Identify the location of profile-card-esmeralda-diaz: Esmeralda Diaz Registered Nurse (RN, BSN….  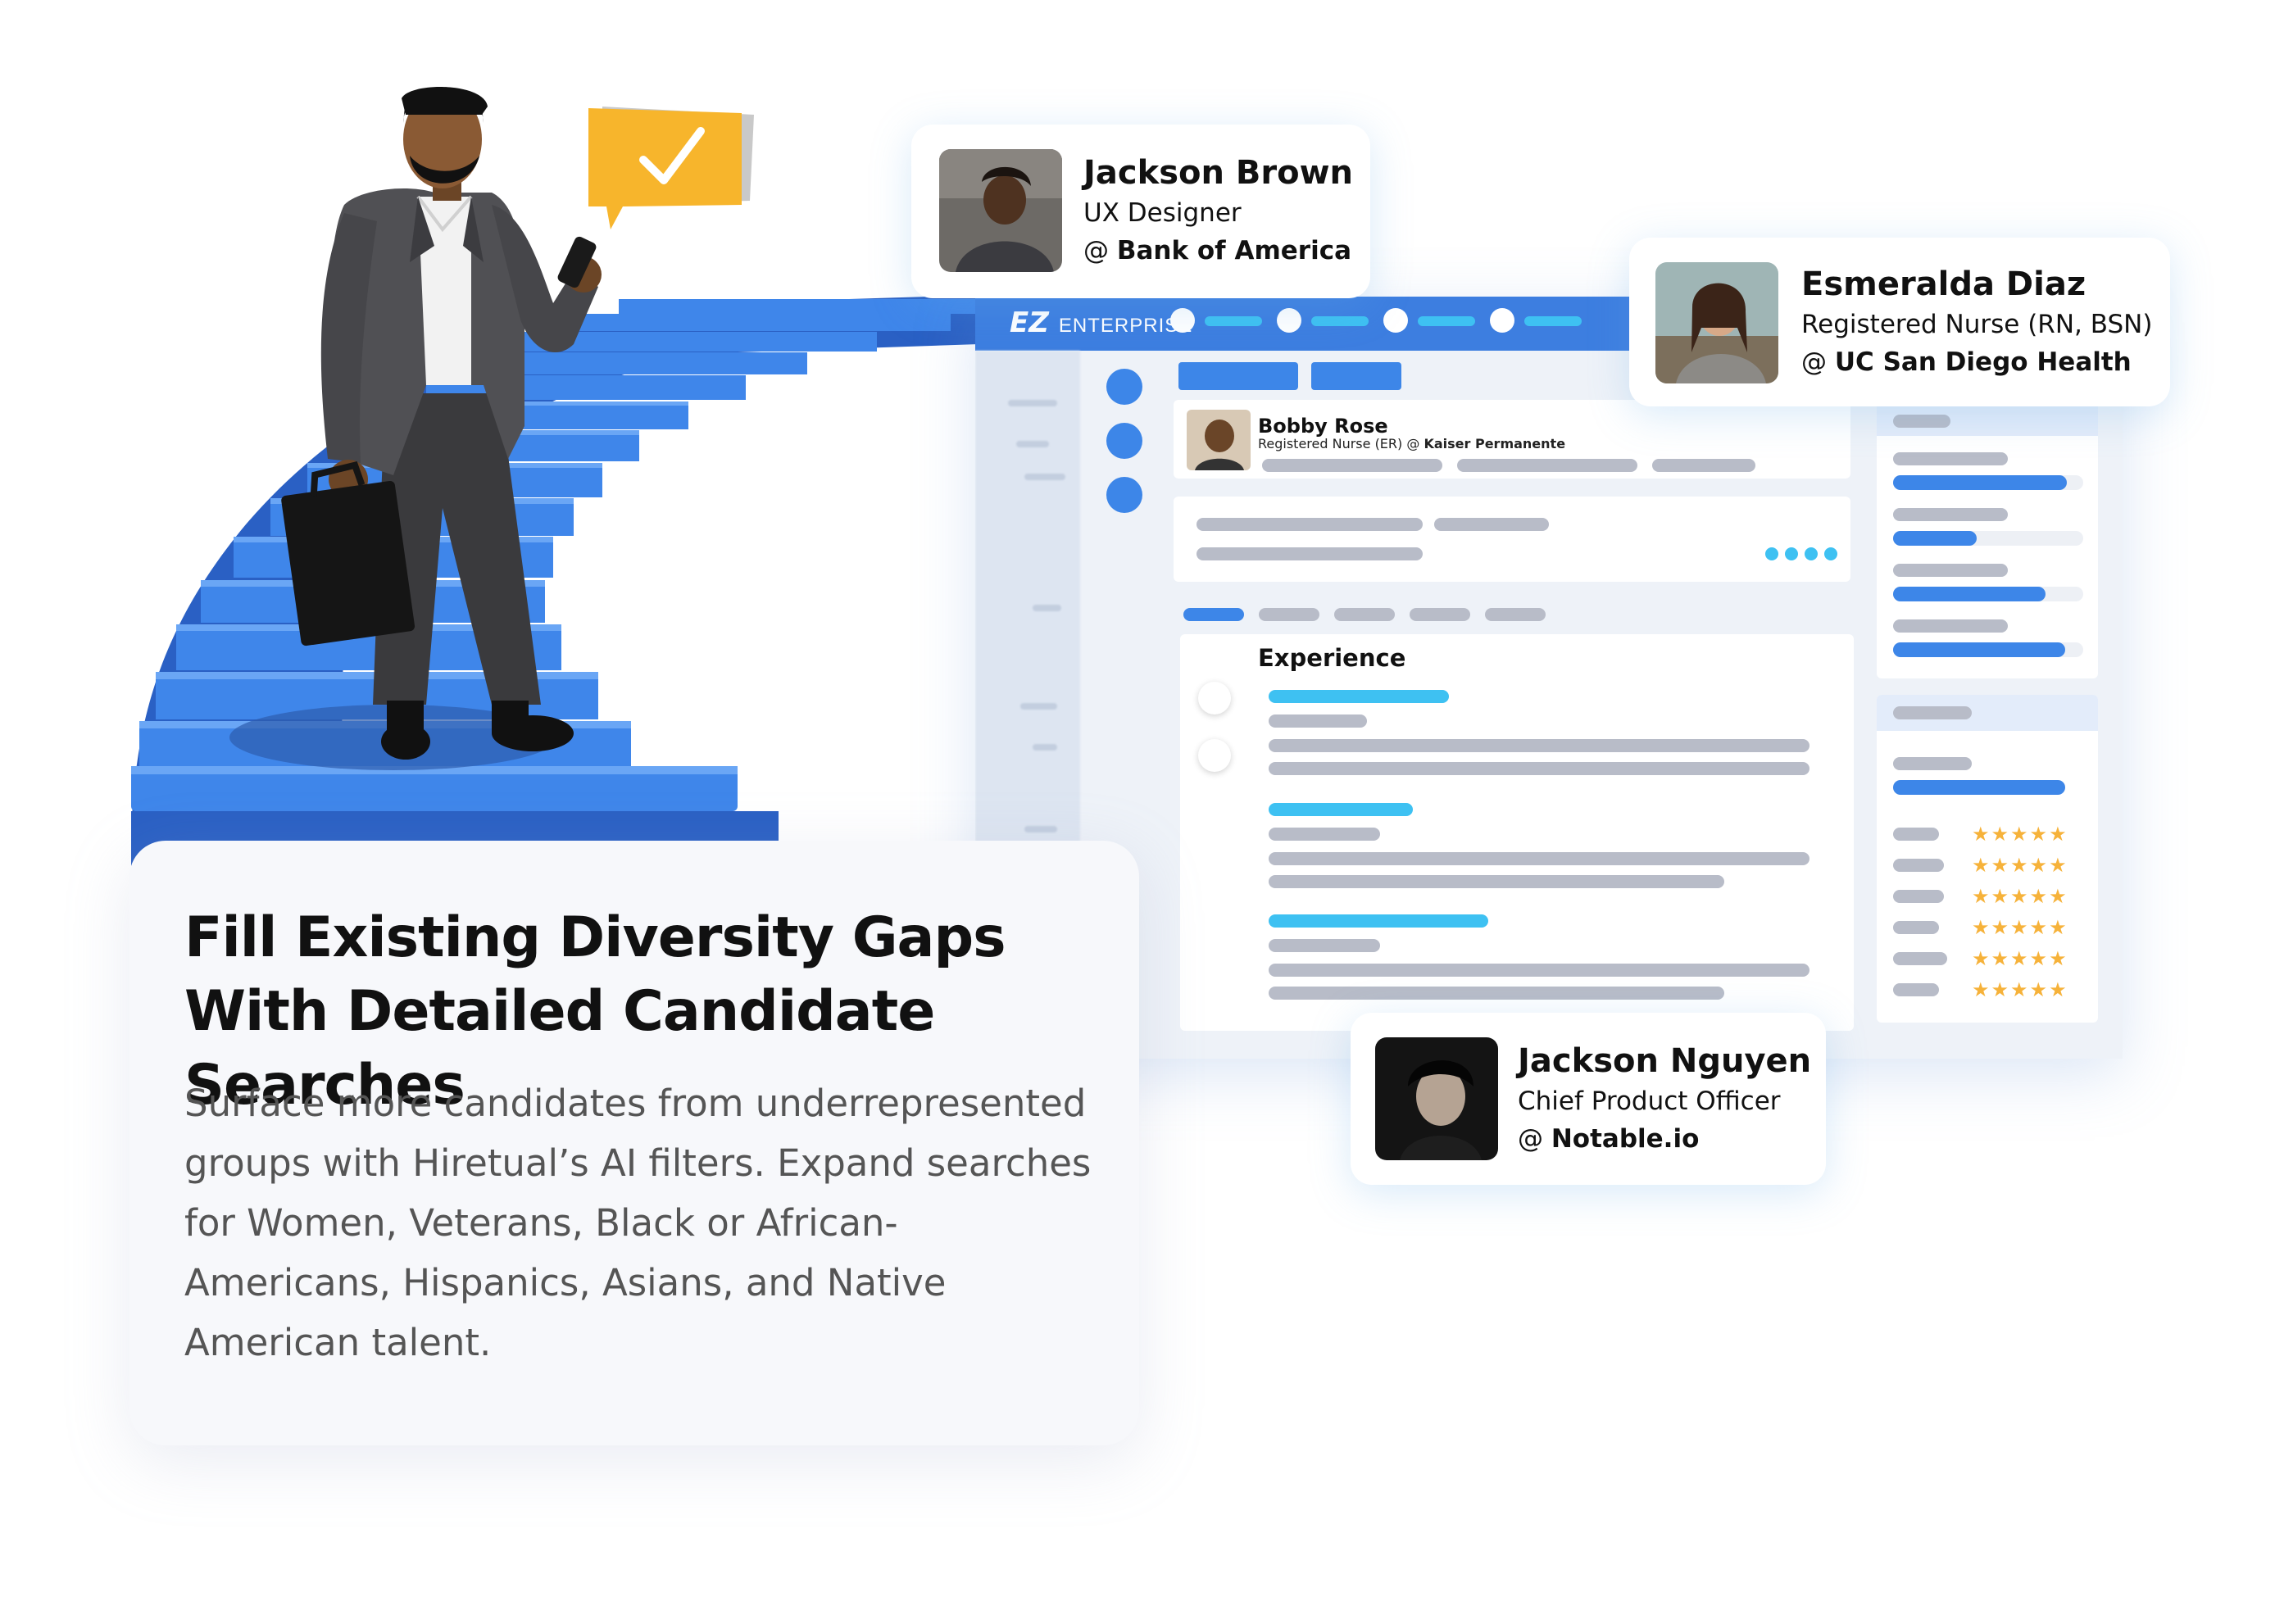
(1899, 322).